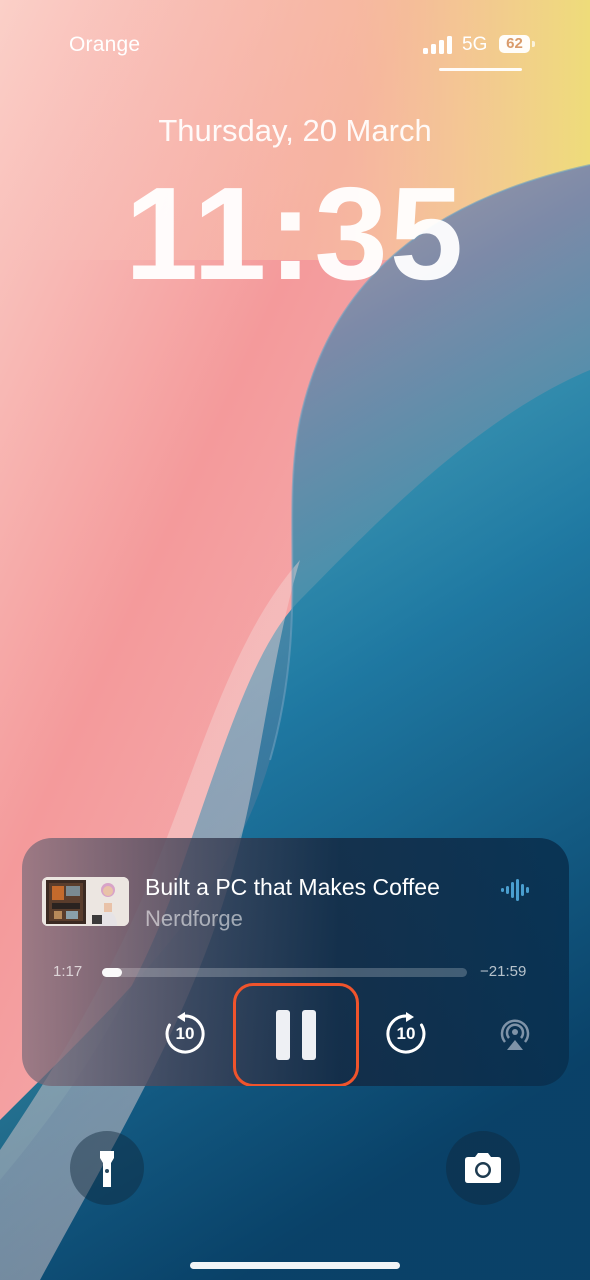 The image size is (590, 1280). I want to click on carrier-label: Orange, so click(105, 44).